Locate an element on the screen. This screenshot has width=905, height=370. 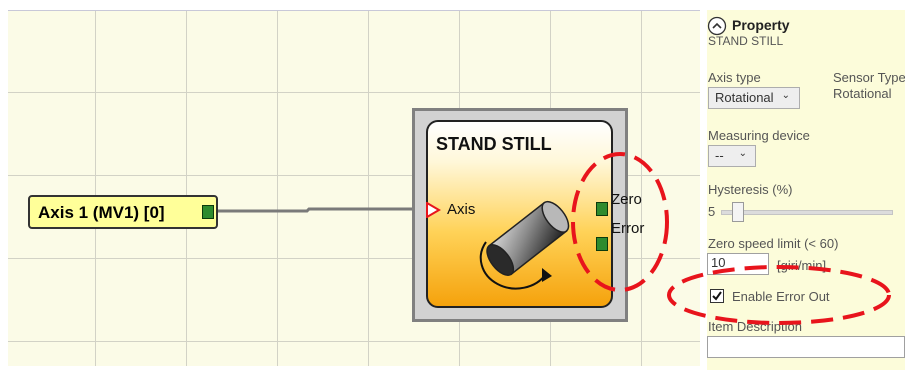
axis-input-label: Axis is located at coordinates (461, 209).